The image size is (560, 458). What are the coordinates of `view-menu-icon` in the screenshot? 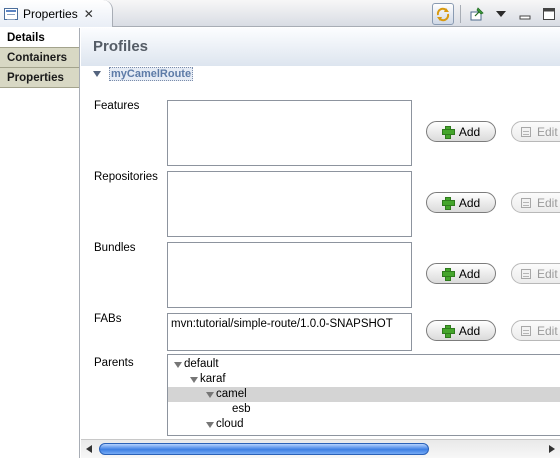 It's located at (501, 14).